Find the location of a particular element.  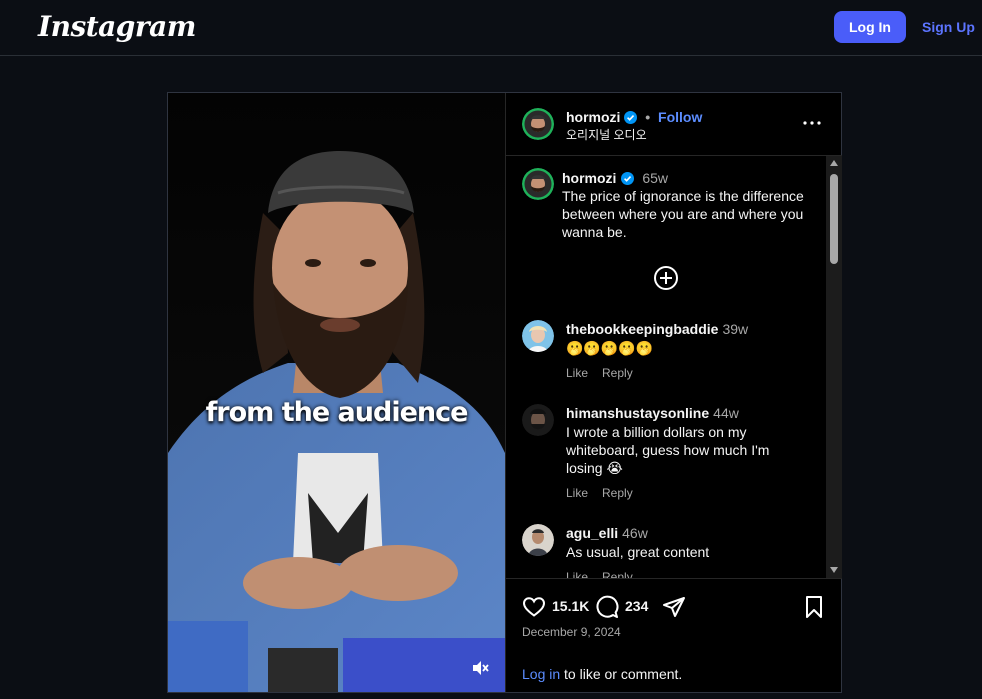

author-username: hormozi is located at coordinates (593, 117).